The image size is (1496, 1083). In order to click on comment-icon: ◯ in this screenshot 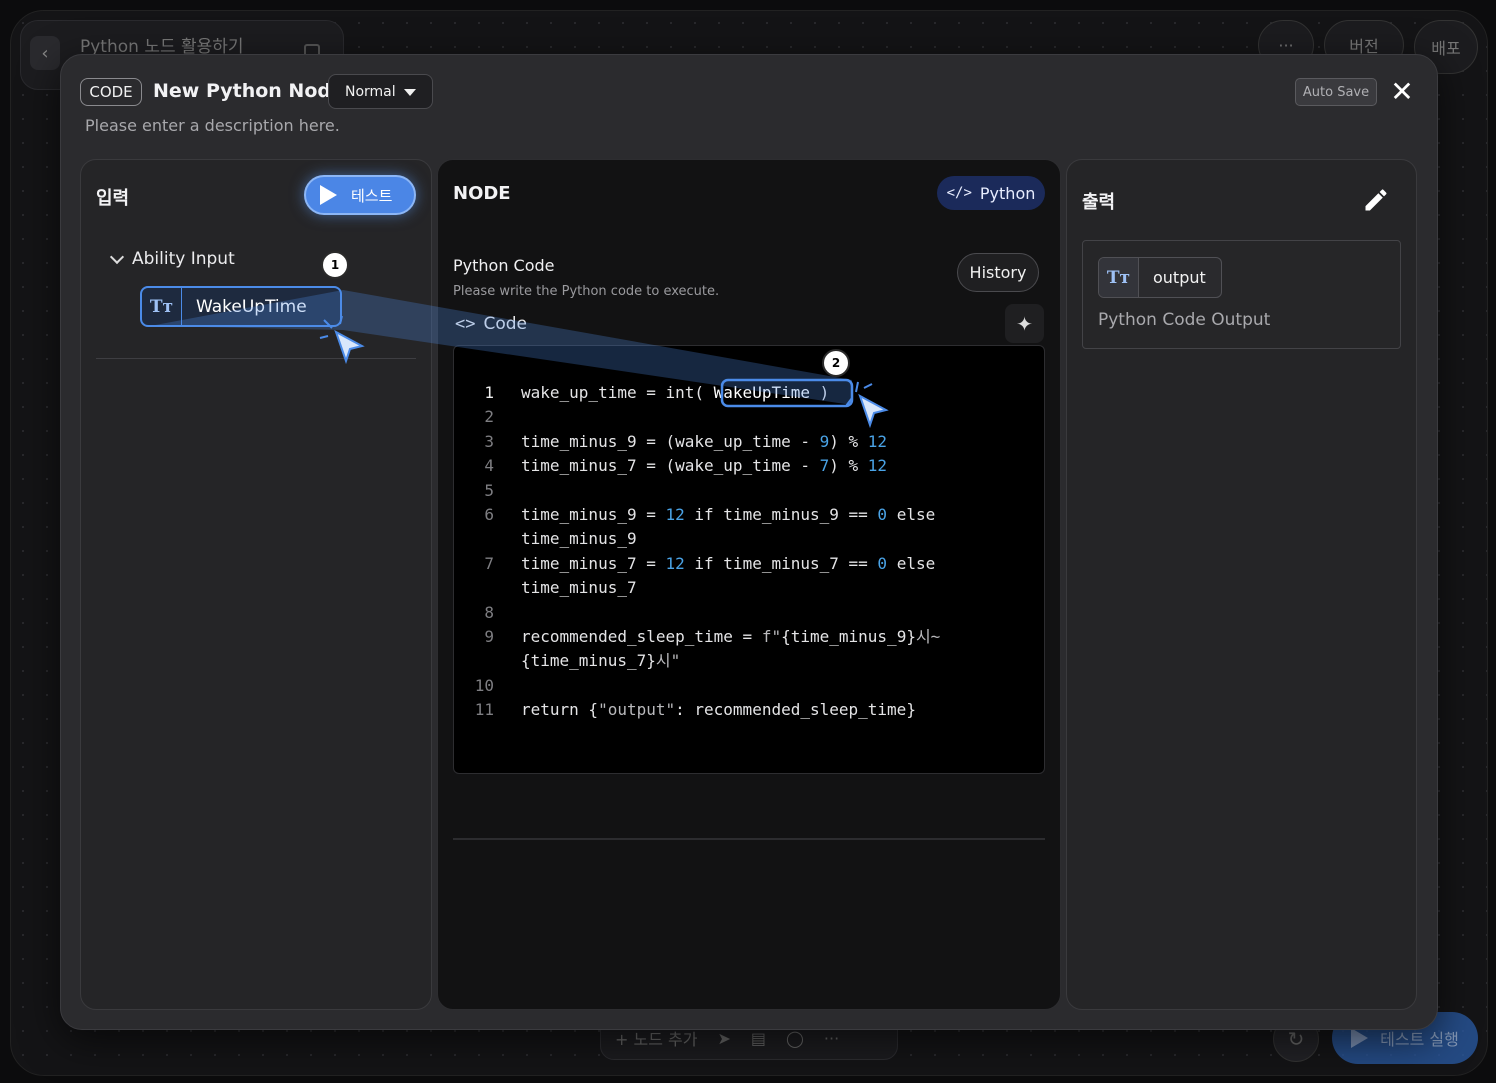, I will do `click(795, 1038)`.